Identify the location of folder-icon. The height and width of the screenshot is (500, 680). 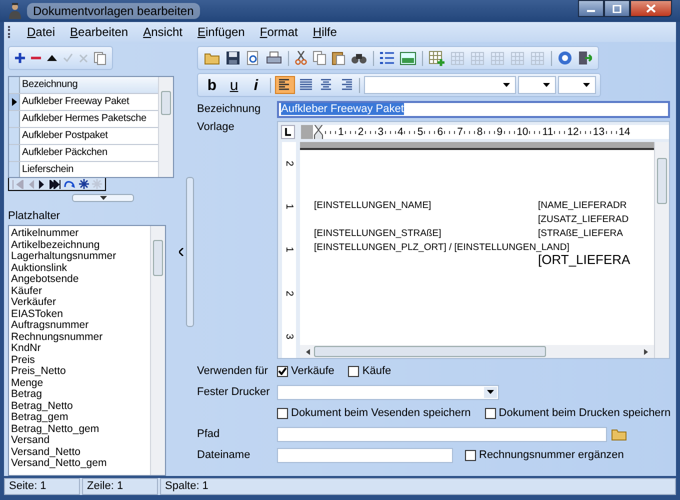
(619, 434).